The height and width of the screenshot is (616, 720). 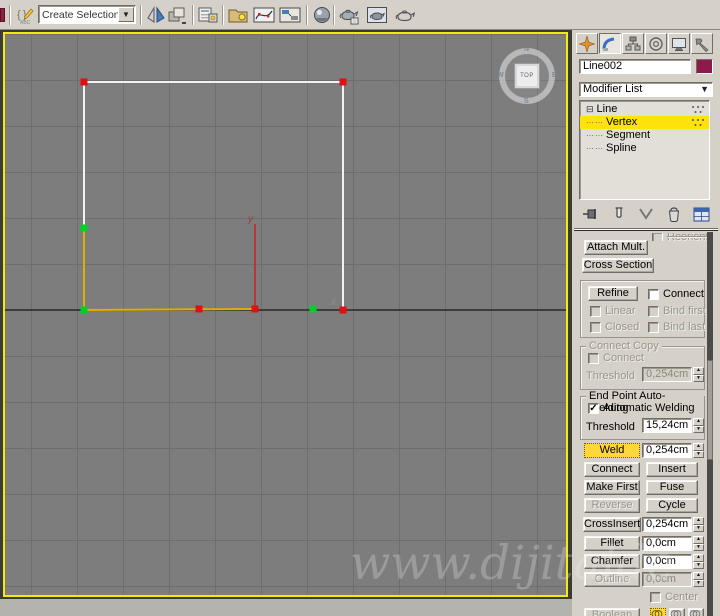 I want to click on viewcube-north: N, so click(x=526, y=49).